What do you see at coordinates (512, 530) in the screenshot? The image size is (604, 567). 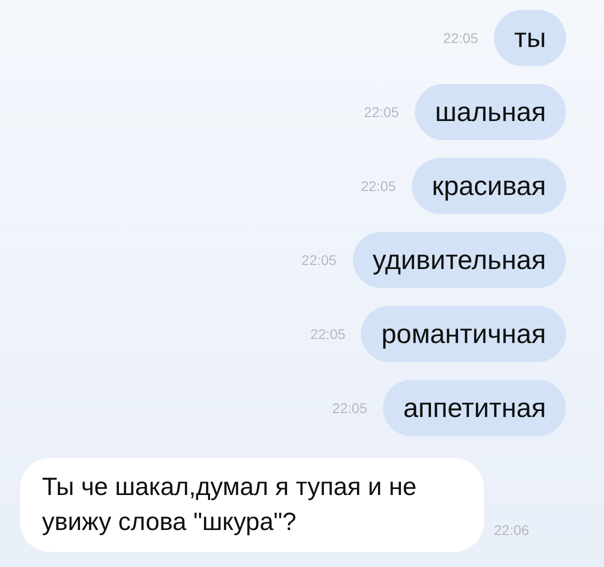 I see `message-time: 22:06` at bounding box center [512, 530].